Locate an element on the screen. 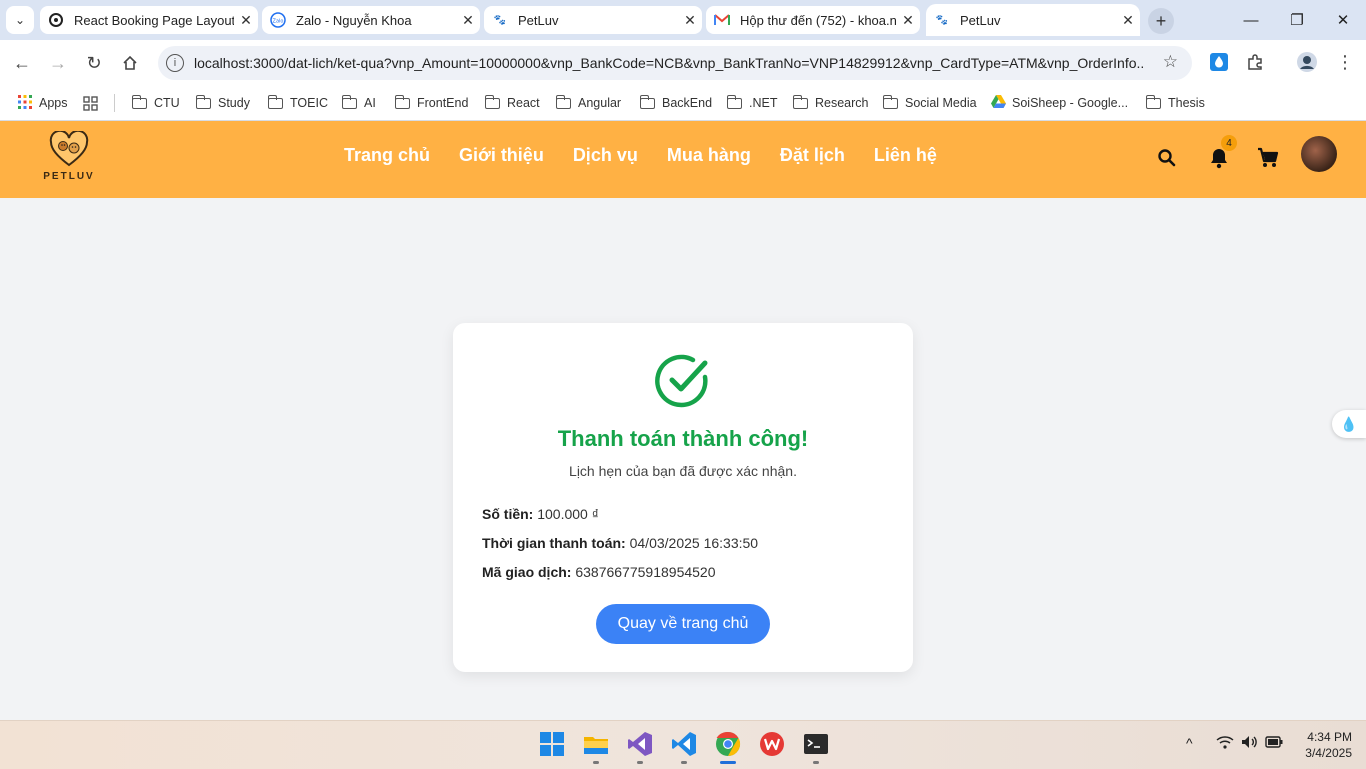 The width and height of the screenshot is (1366, 769). system-clock: 4:34 PM 3/4/2025 is located at coordinates (1324, 745).